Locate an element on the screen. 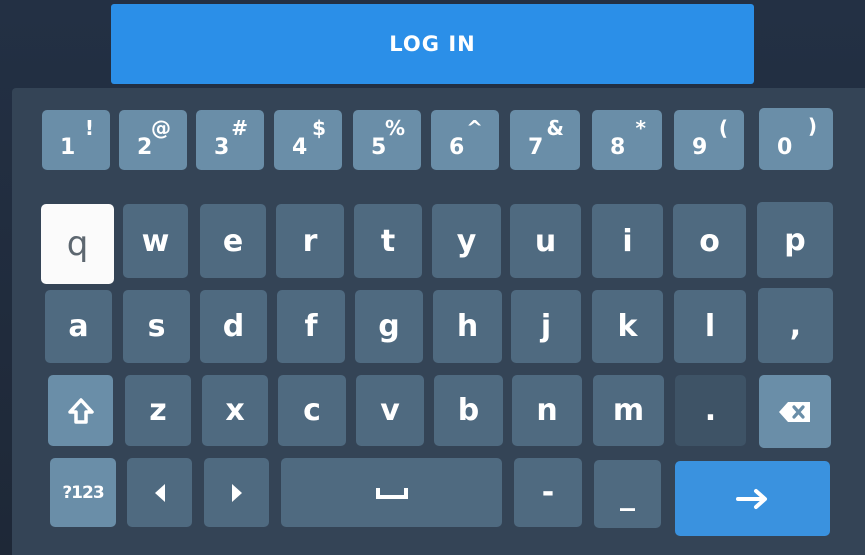  key-w: w is located at coordinates (155, 241).